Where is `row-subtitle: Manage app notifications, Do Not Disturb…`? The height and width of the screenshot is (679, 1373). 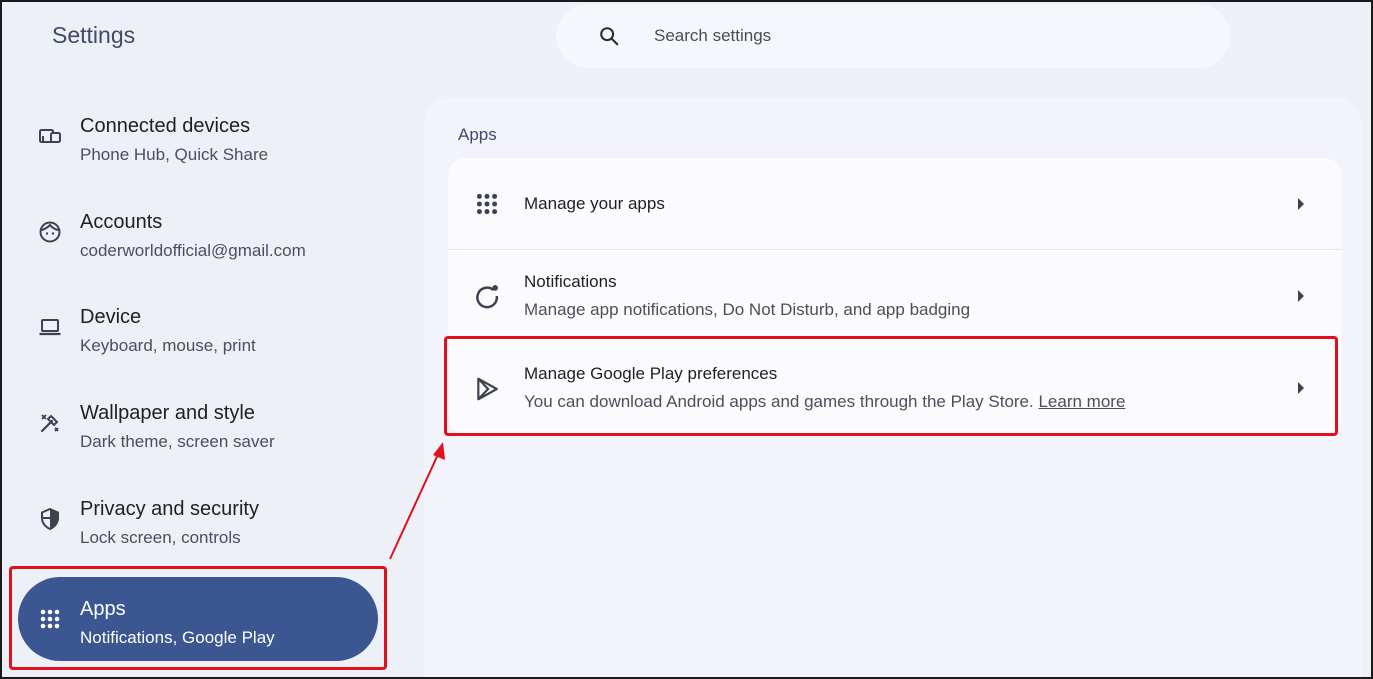 row-subtitle: Manage app notifications, Do Not Disturb… is located at coordinates (747, 309).